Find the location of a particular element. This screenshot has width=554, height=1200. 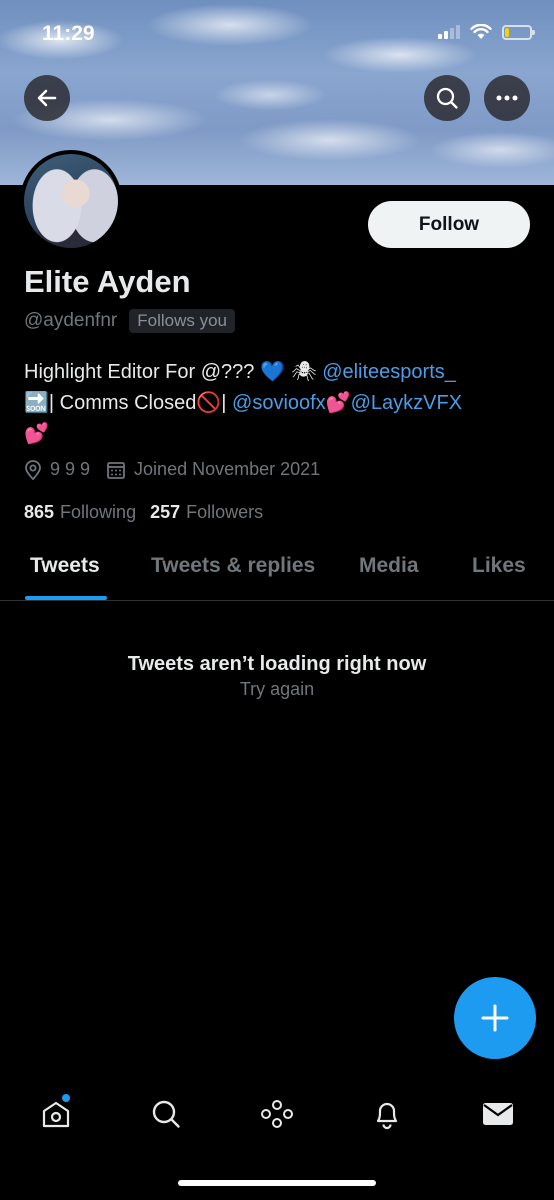

followers-stat: 257 Followers is located at coordinates (206, 512).